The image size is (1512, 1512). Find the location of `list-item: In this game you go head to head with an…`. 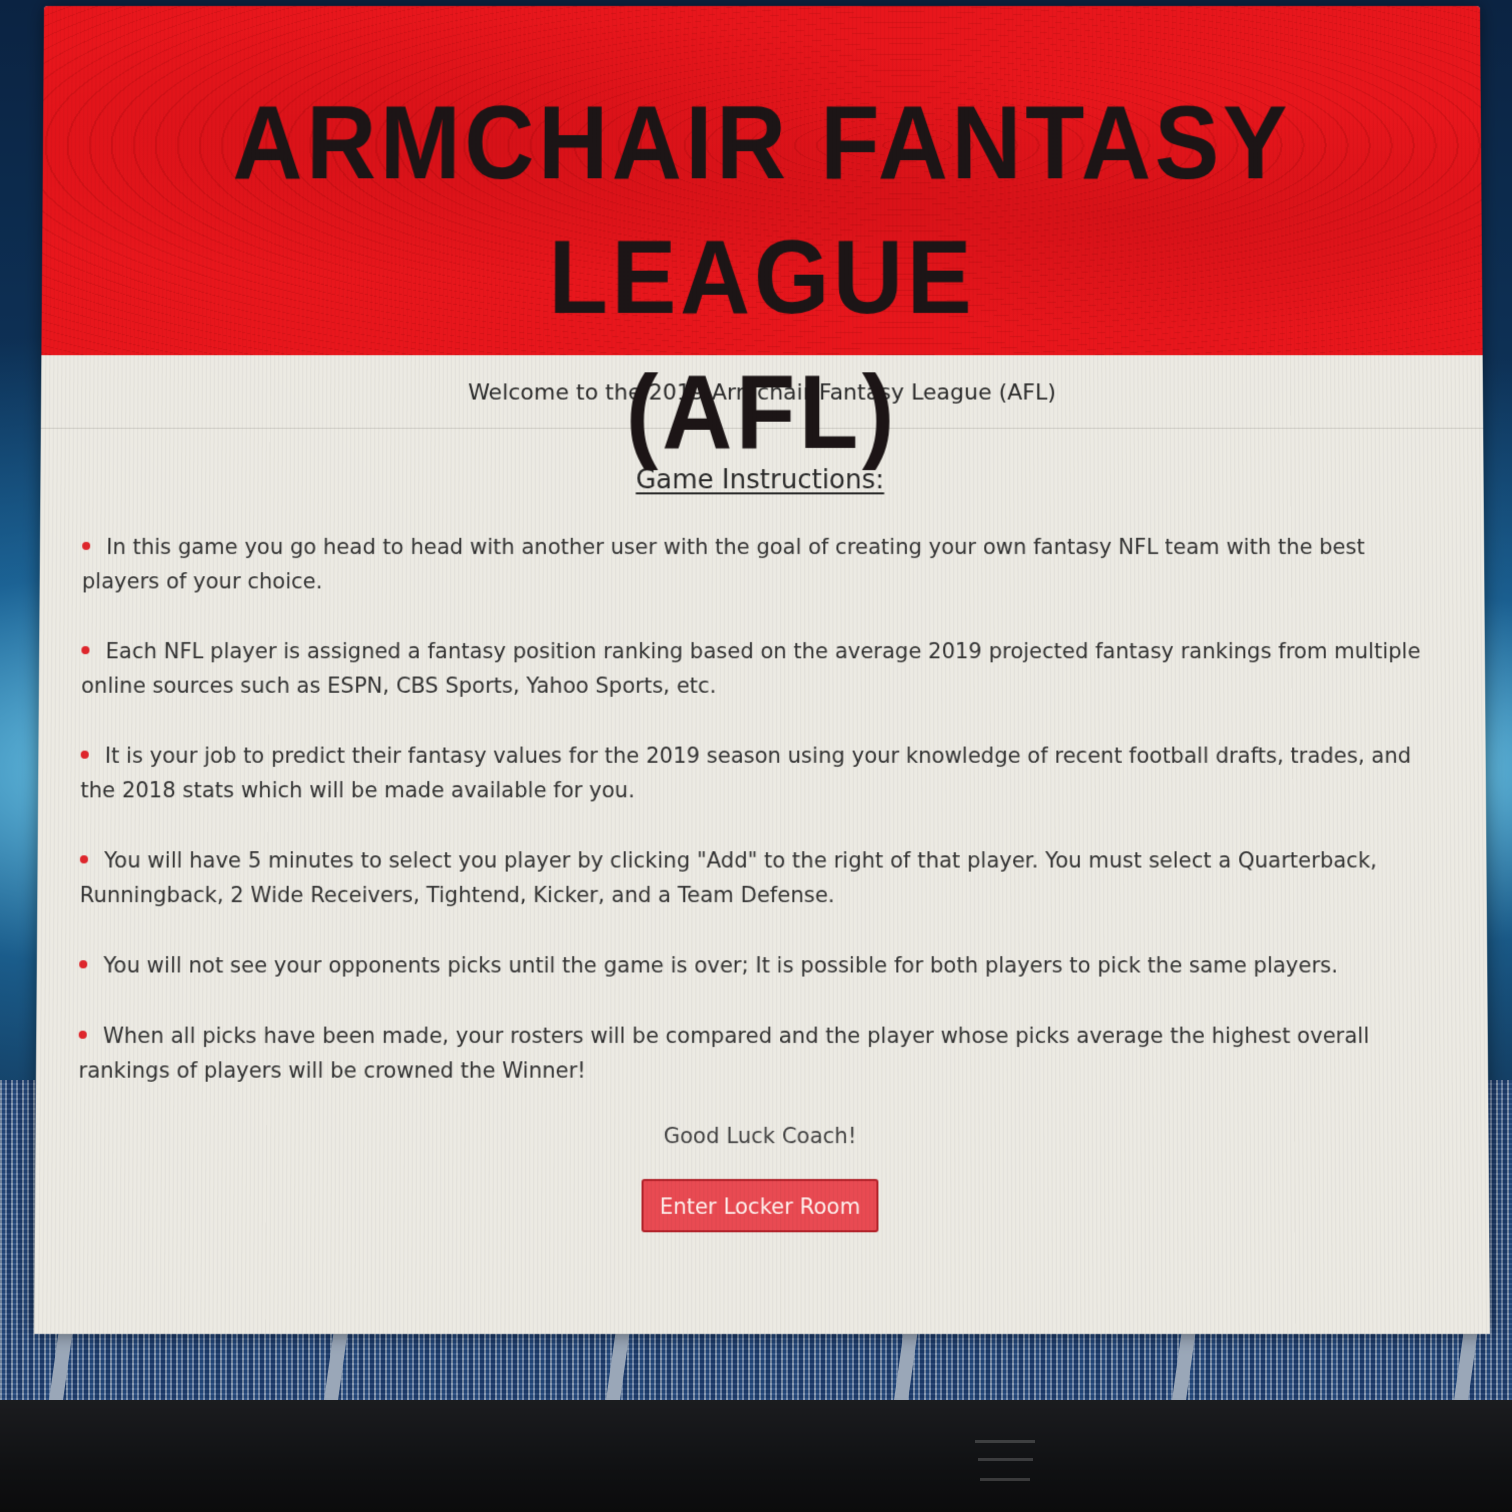

list-item: In this game you go head to head with an… is located at coordinates (760, 564).